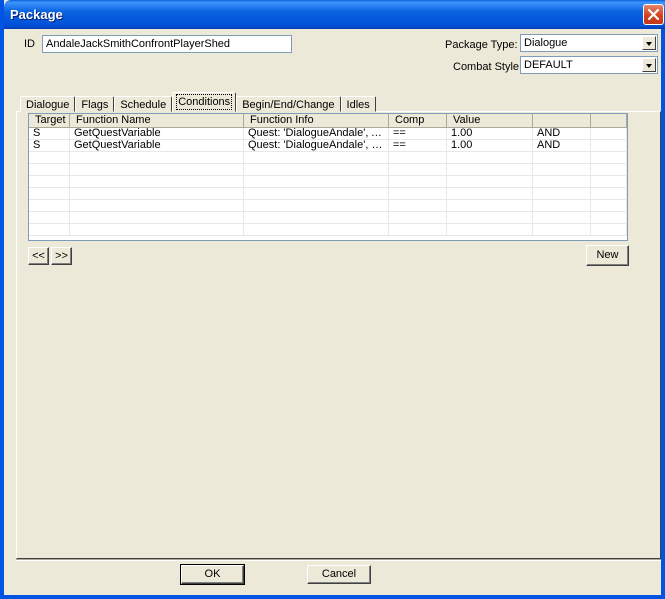  What do you see at coordinates (546, 43) in the screenshot?
I see `package-type-value: Dialogue` at bounding box center [546, 43].